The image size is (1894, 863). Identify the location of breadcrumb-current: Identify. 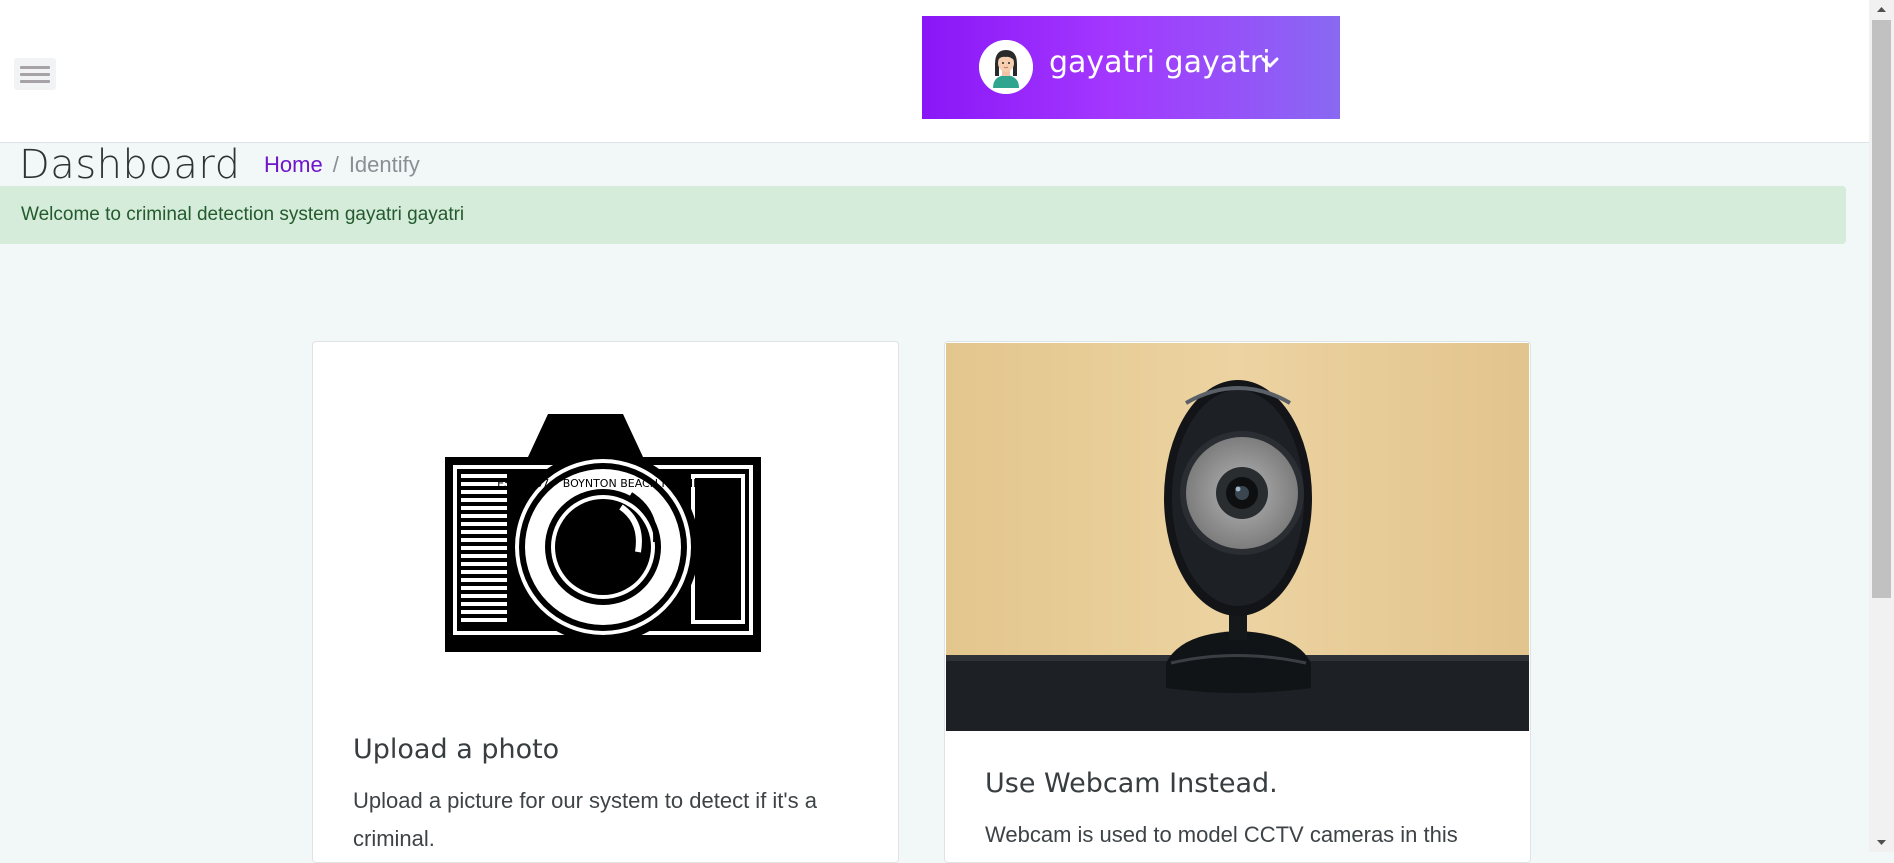
(384, 164).